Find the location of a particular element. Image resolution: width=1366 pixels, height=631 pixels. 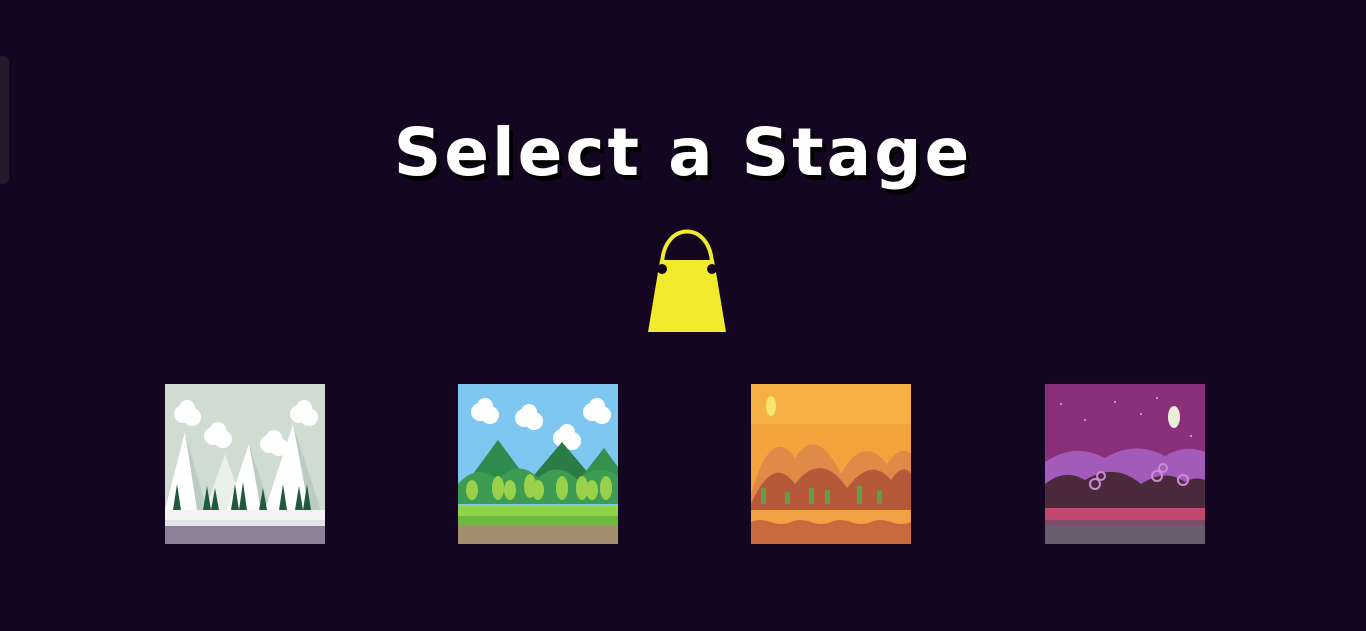

stage-night is located at coordinates (1125, 464).